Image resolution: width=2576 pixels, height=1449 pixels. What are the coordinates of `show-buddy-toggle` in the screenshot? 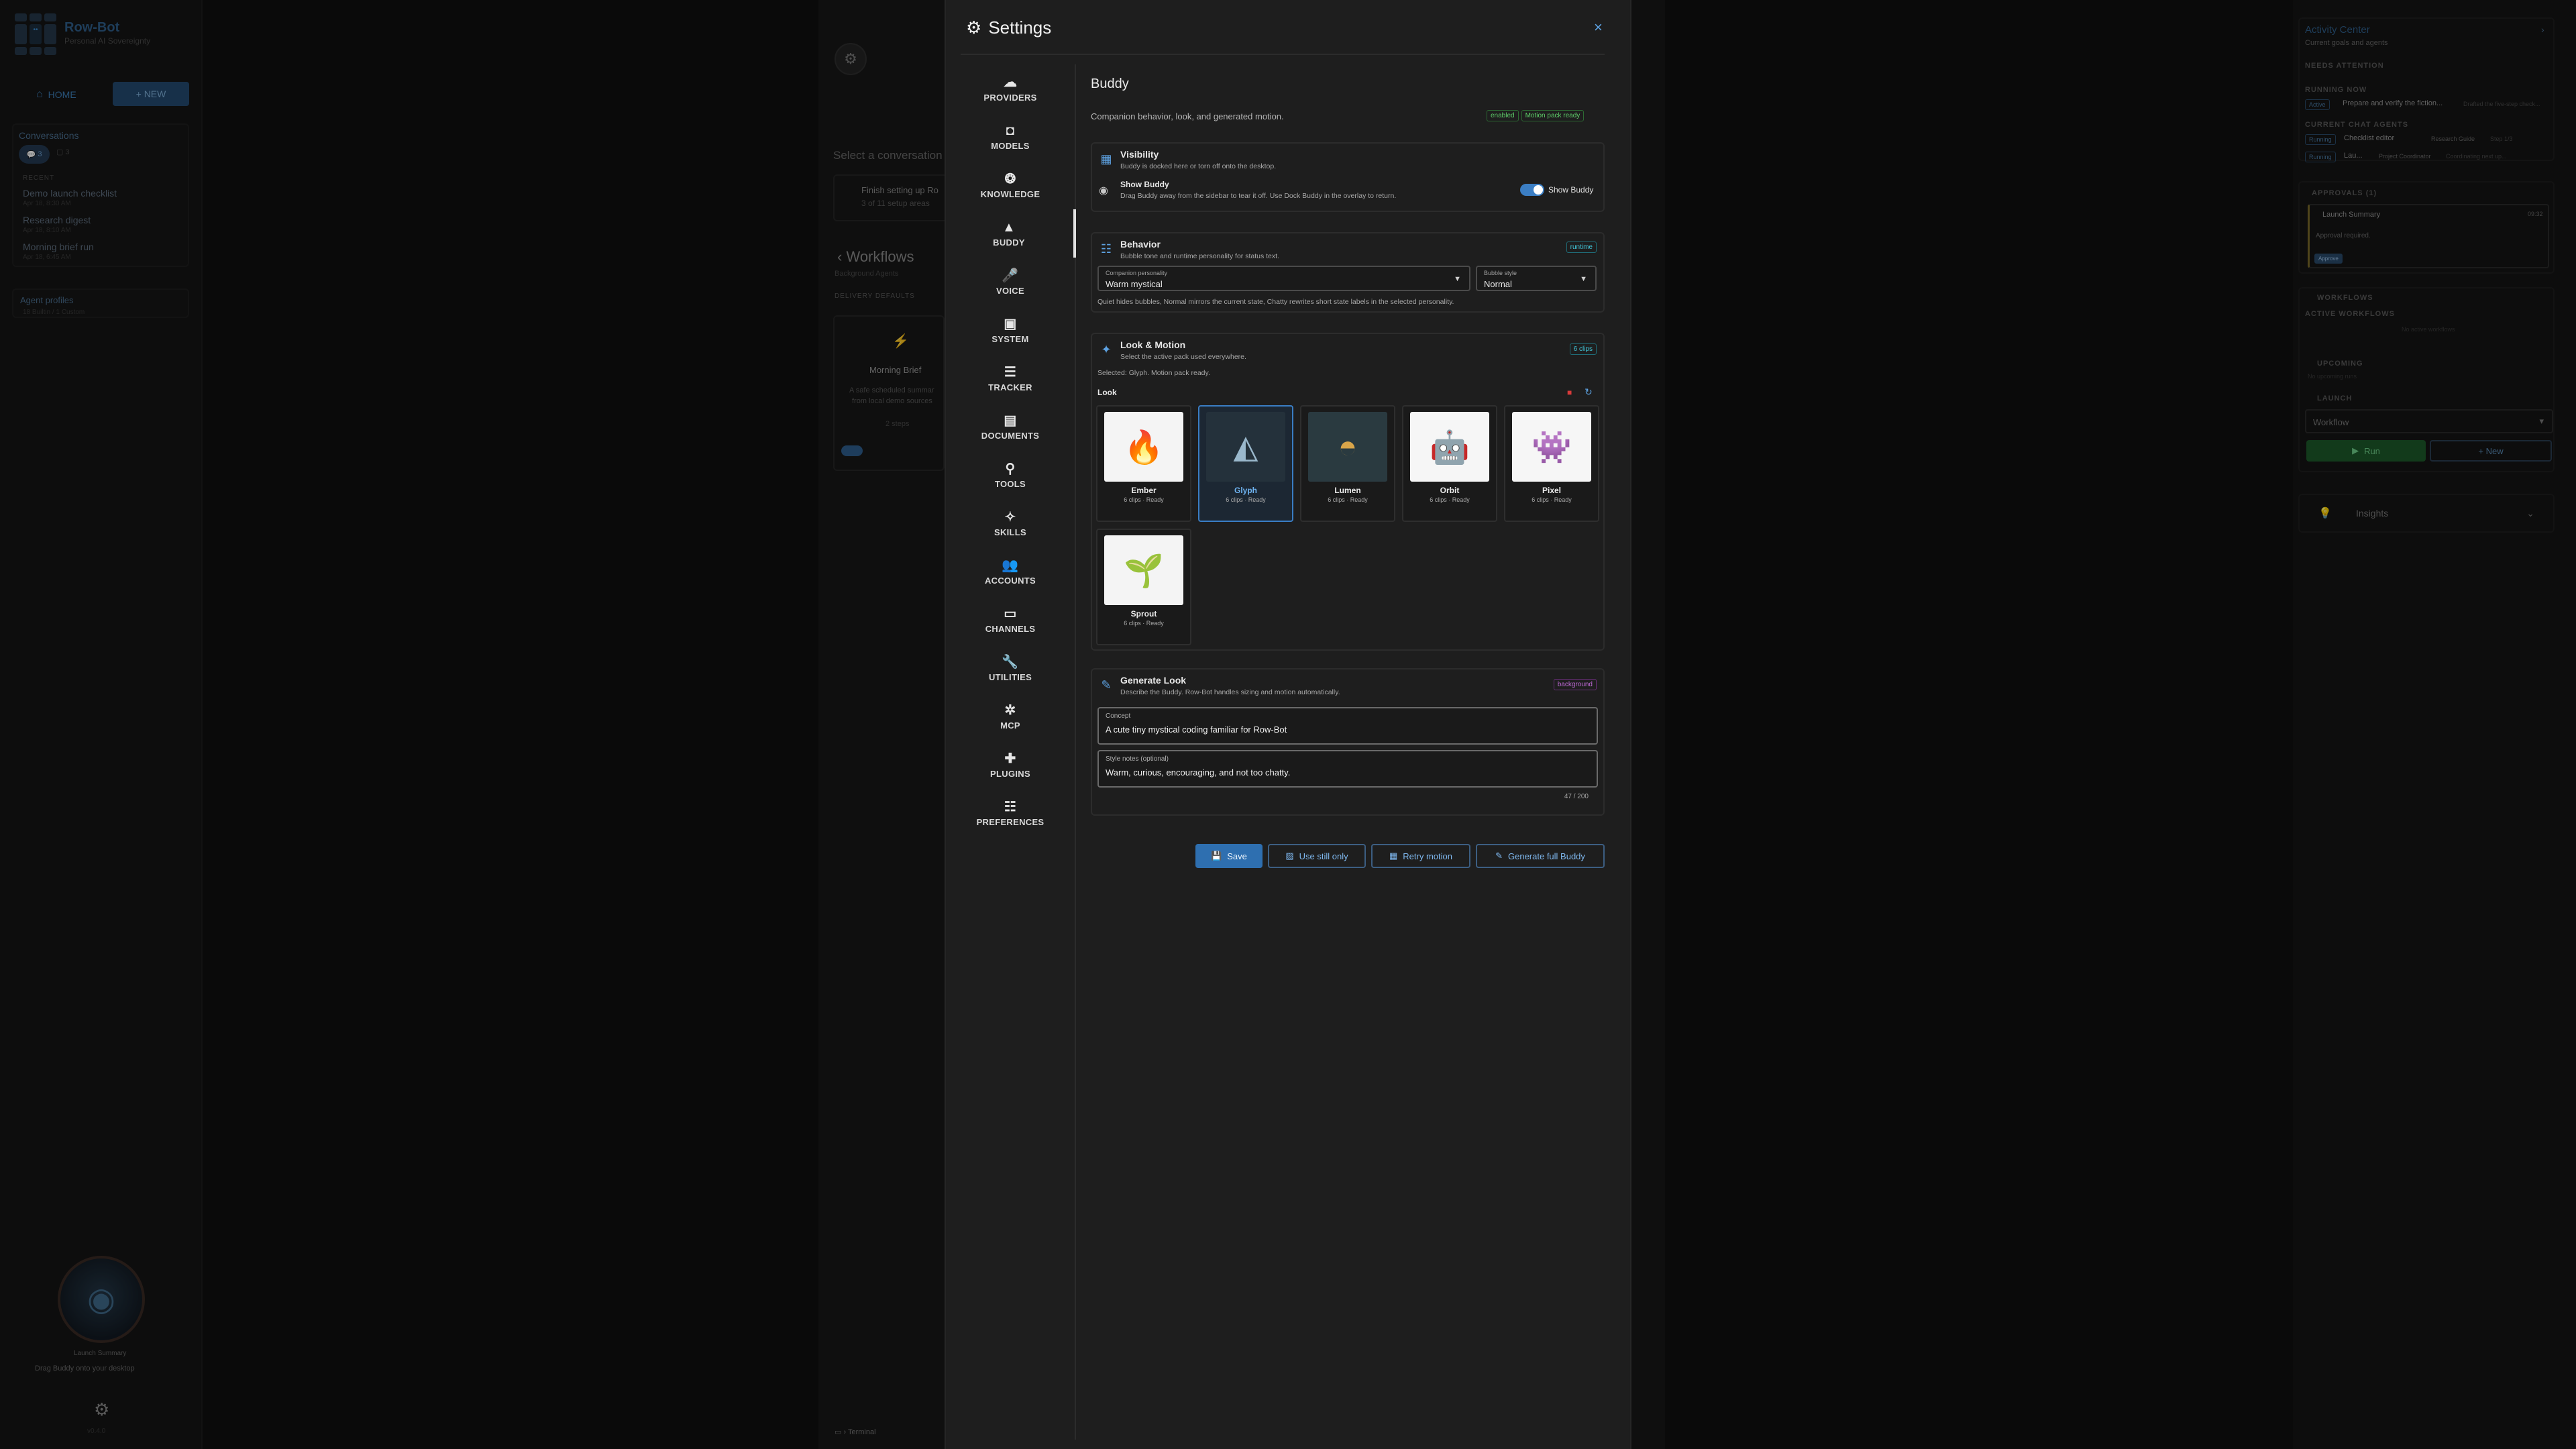 It's located at (1532, 190).